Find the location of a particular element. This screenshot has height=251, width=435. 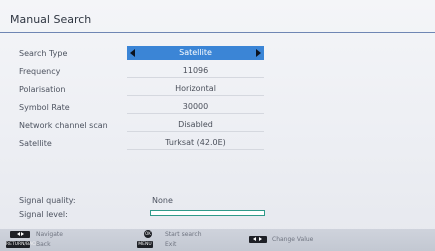

back-key-icon: RETURN/BACK is located at coordinates (22, 244).